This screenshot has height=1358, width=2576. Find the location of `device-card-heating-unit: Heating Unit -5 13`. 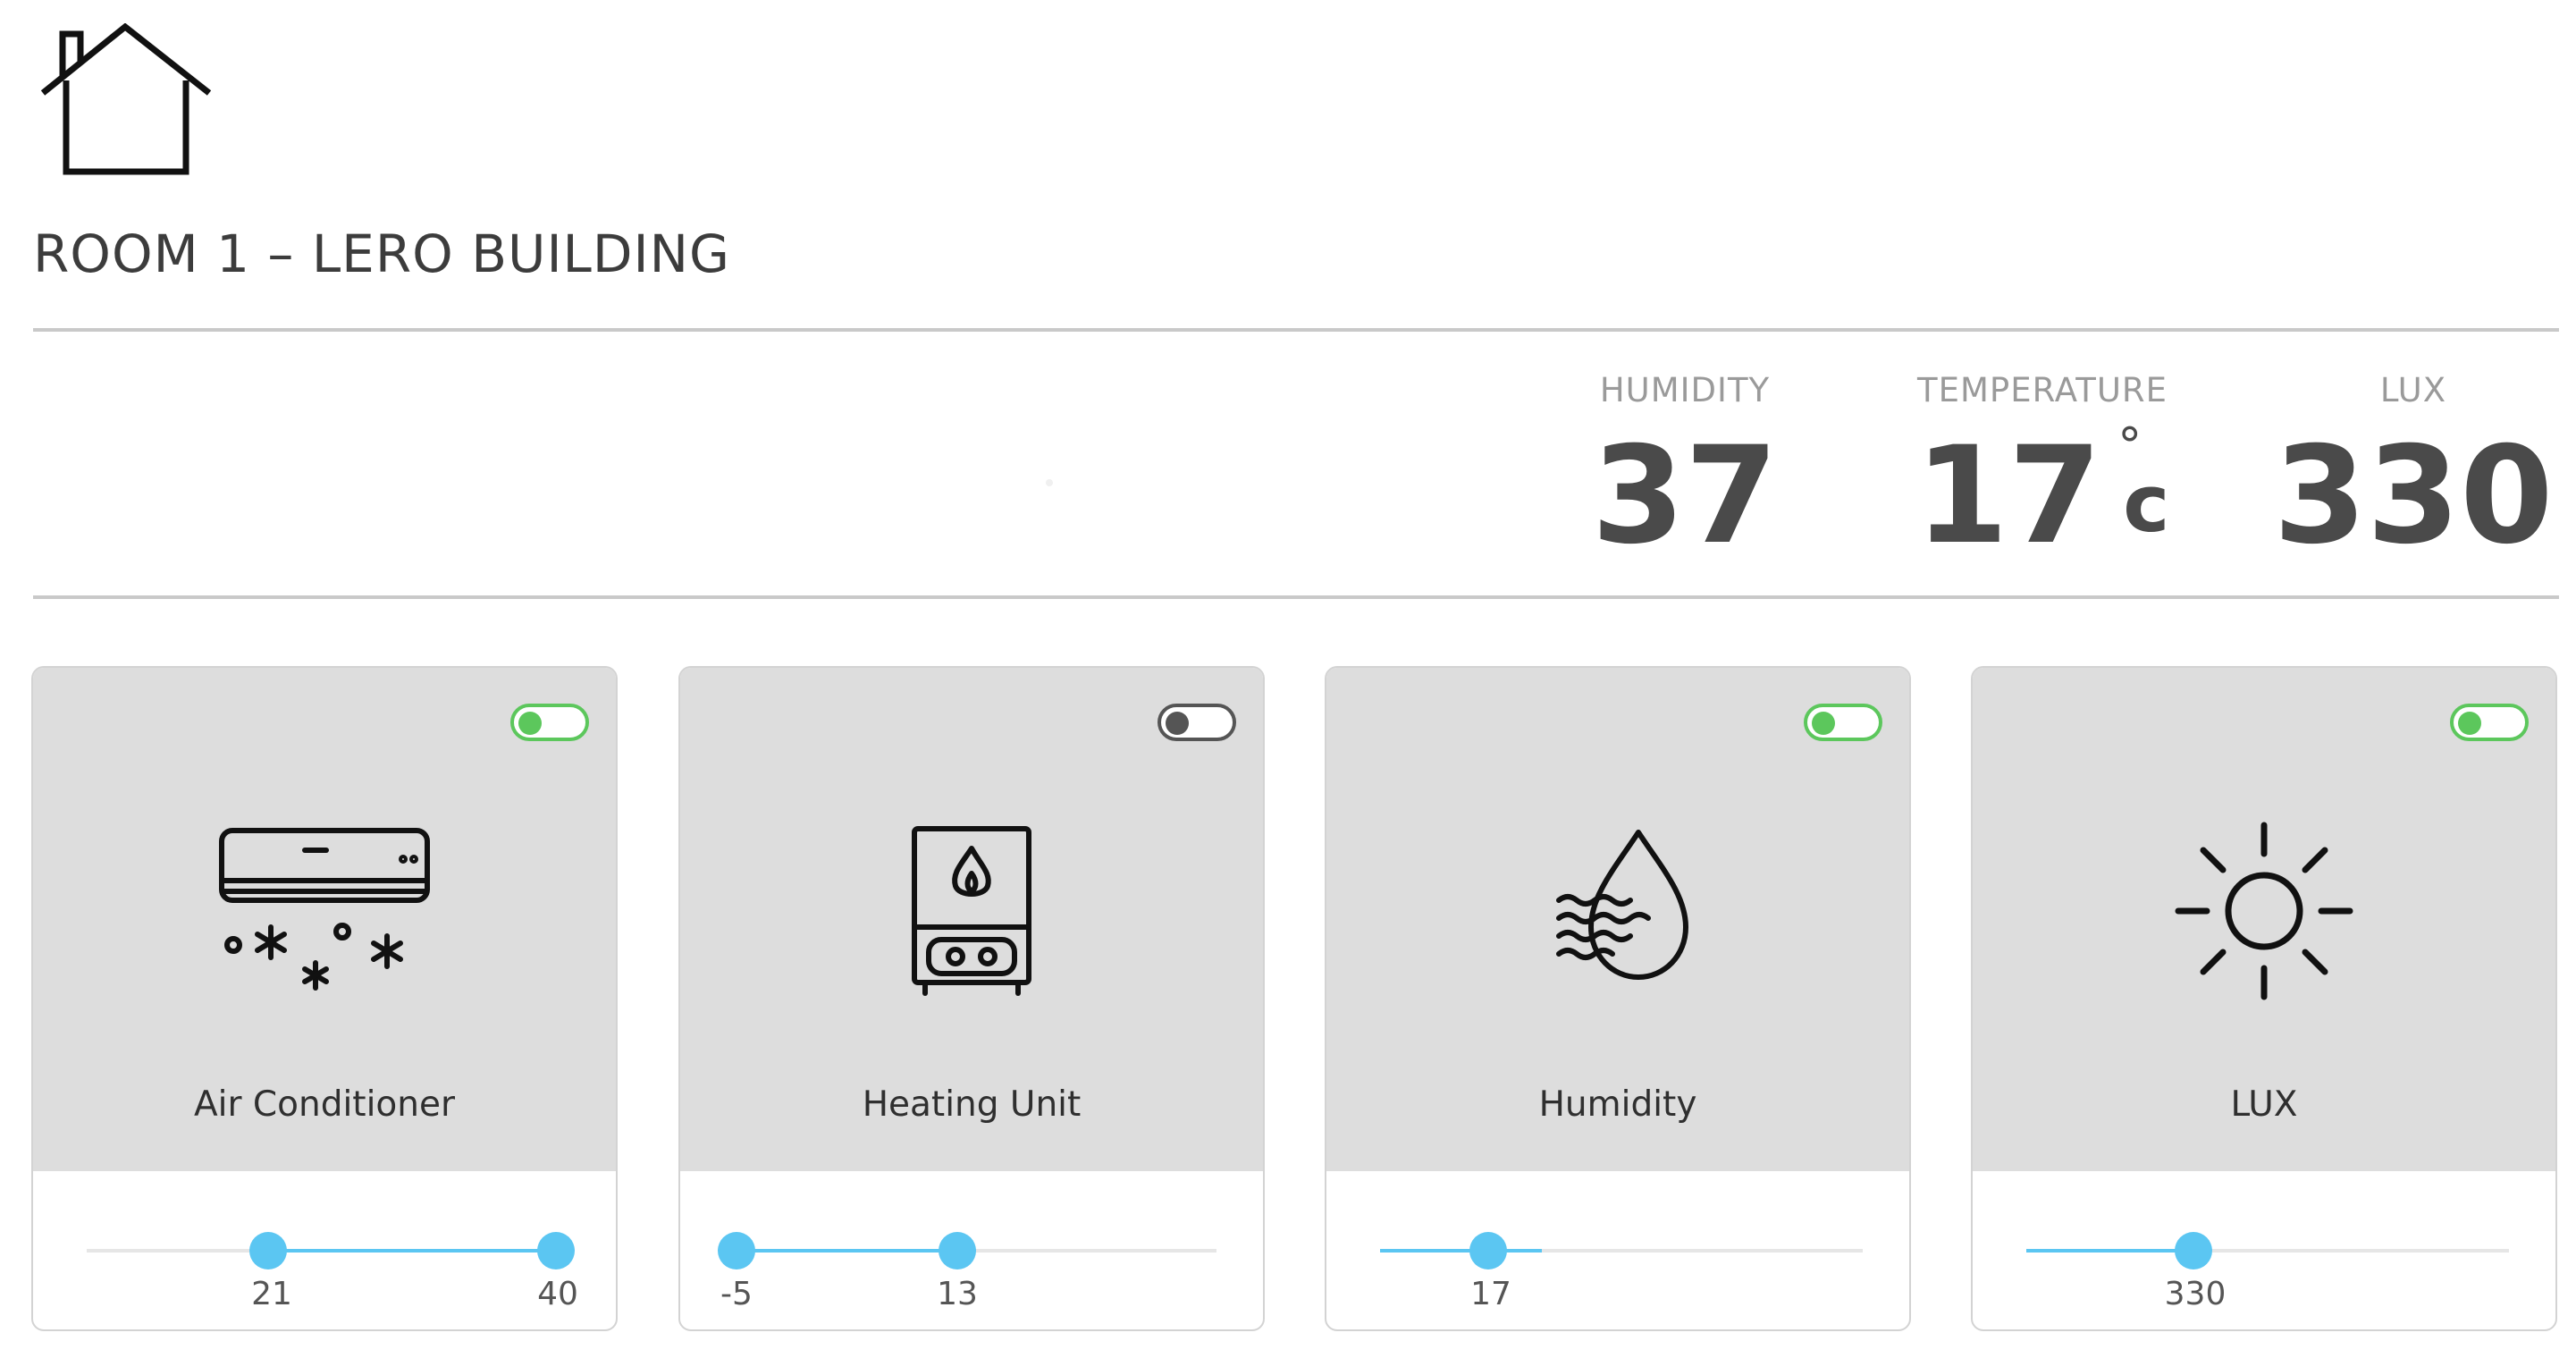

device-card-heating-unit: Heating Unit -5 13 is located at coordinates (972, 999).